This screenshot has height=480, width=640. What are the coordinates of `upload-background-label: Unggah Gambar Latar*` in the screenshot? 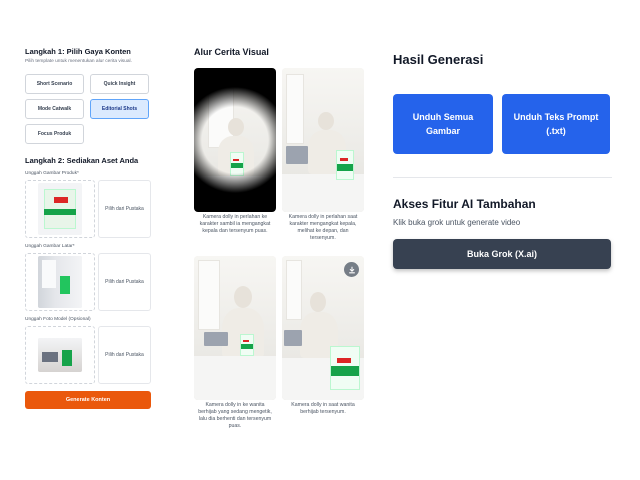 It's located at (50, 246).